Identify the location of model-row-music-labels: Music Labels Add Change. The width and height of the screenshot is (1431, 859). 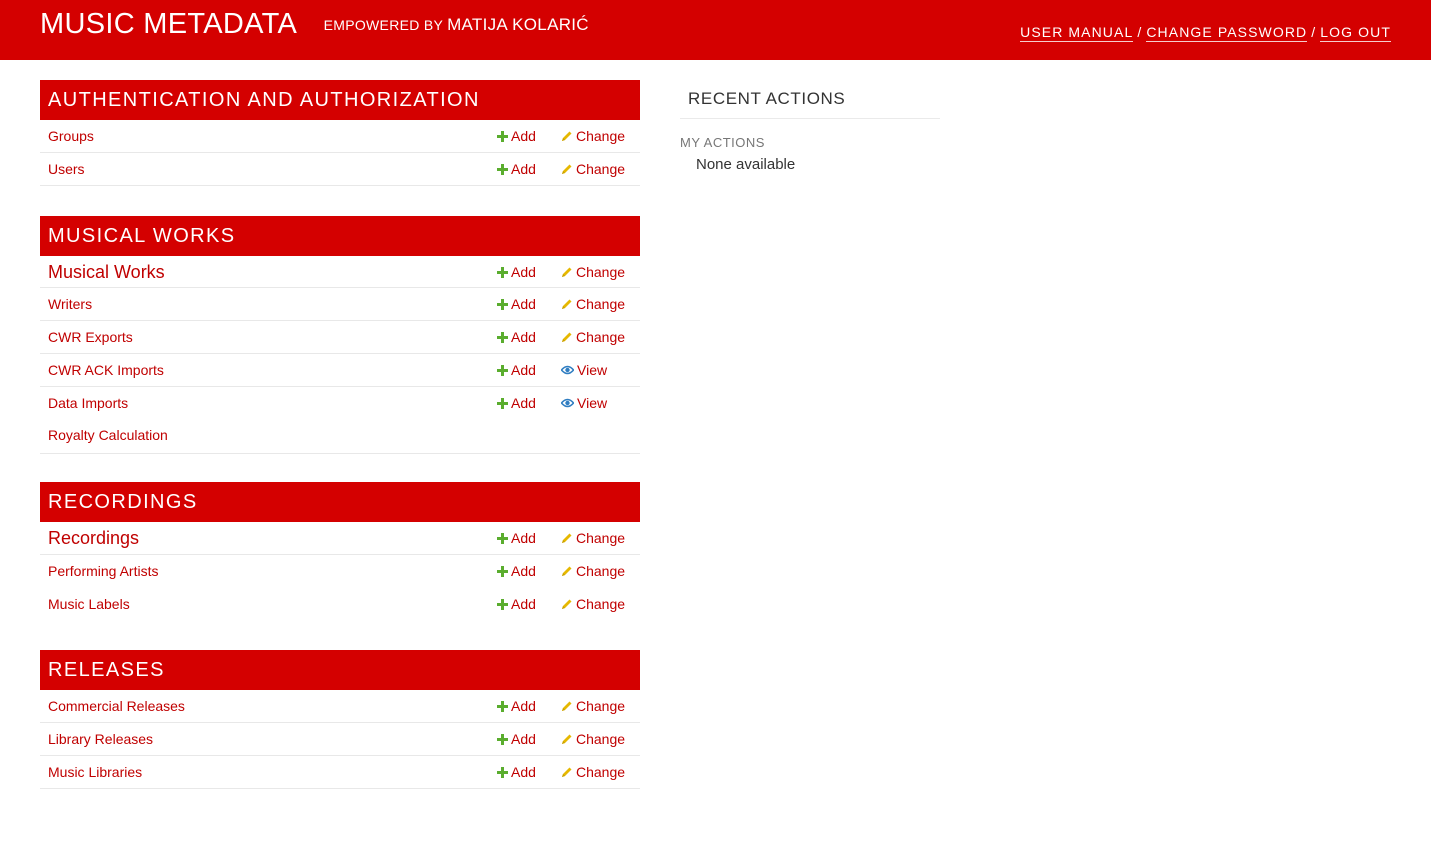
(340, 604).